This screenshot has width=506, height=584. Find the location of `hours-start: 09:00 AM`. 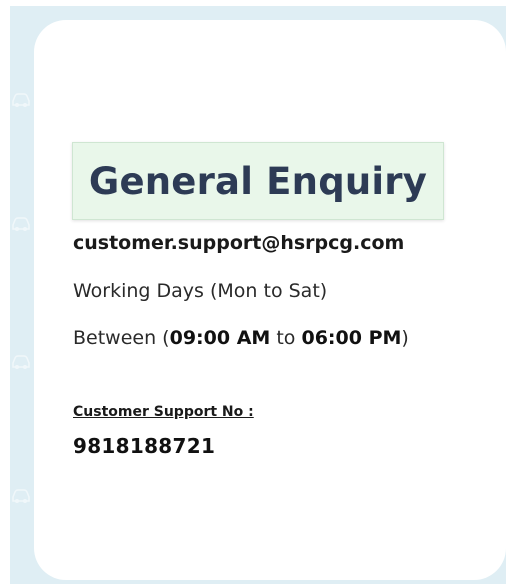

hours-start: 09:00 AM is located at coordinates (220, 338).